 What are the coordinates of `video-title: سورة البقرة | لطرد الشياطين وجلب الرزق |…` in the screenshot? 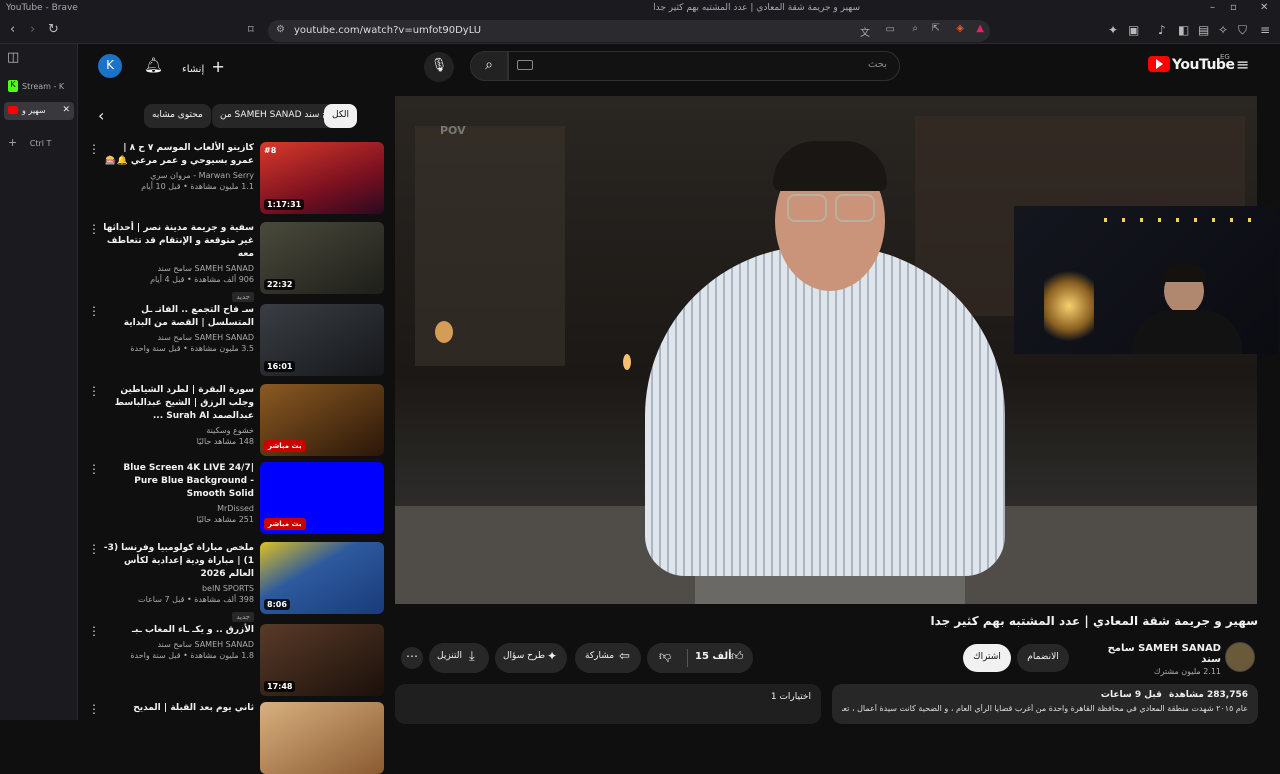 It's located at (178, 403).